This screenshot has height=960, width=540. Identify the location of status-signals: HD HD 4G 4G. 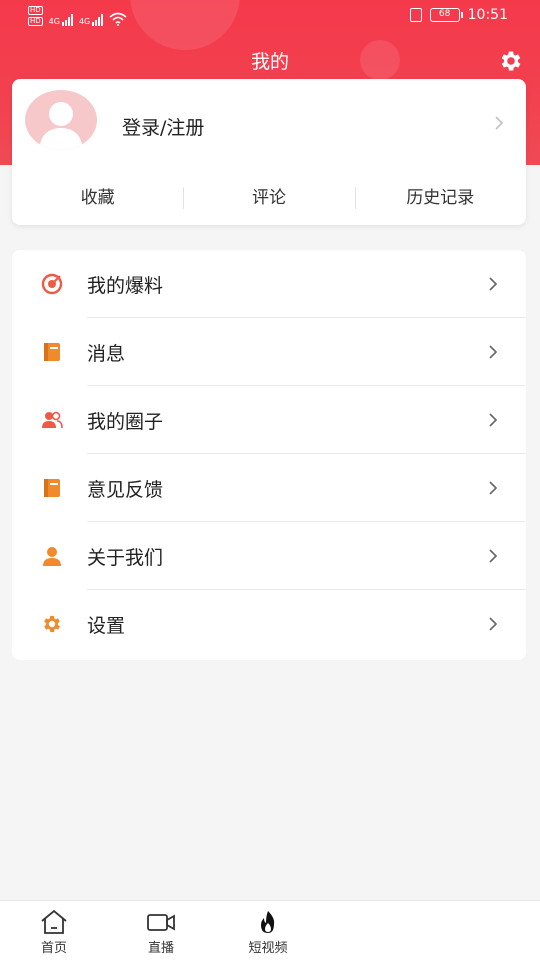
(77, 16).